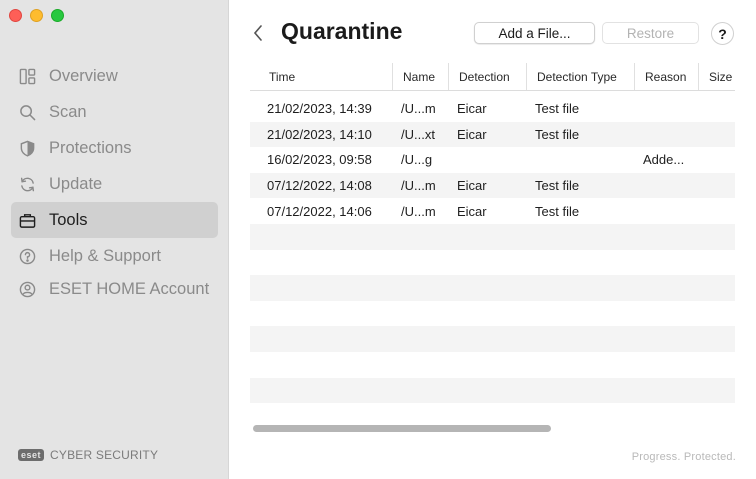 Image resolution: width=756 pixels, height=479 pixels. What do you see at coordinates (15, 15) in the screenshot?
I see `close-window-button` at bounding box center [15, 15].